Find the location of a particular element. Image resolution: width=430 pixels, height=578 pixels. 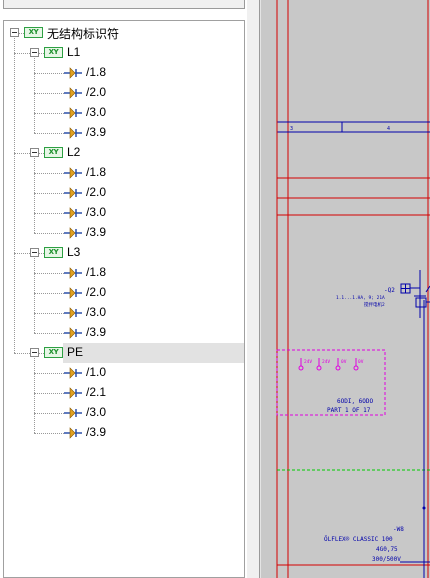

io-label-2: 24V is located at coordinates (326, 362).